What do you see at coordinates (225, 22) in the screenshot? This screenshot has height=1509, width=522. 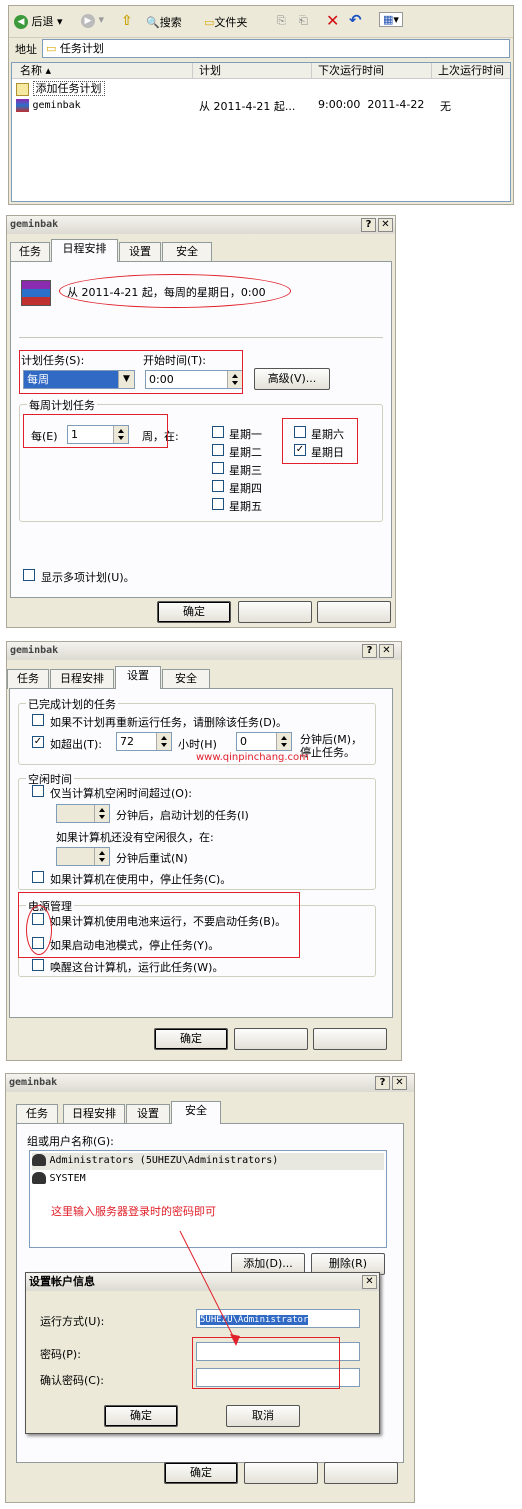 I see `folders-button: ▭文件夹` at bounding box center [225, 22].